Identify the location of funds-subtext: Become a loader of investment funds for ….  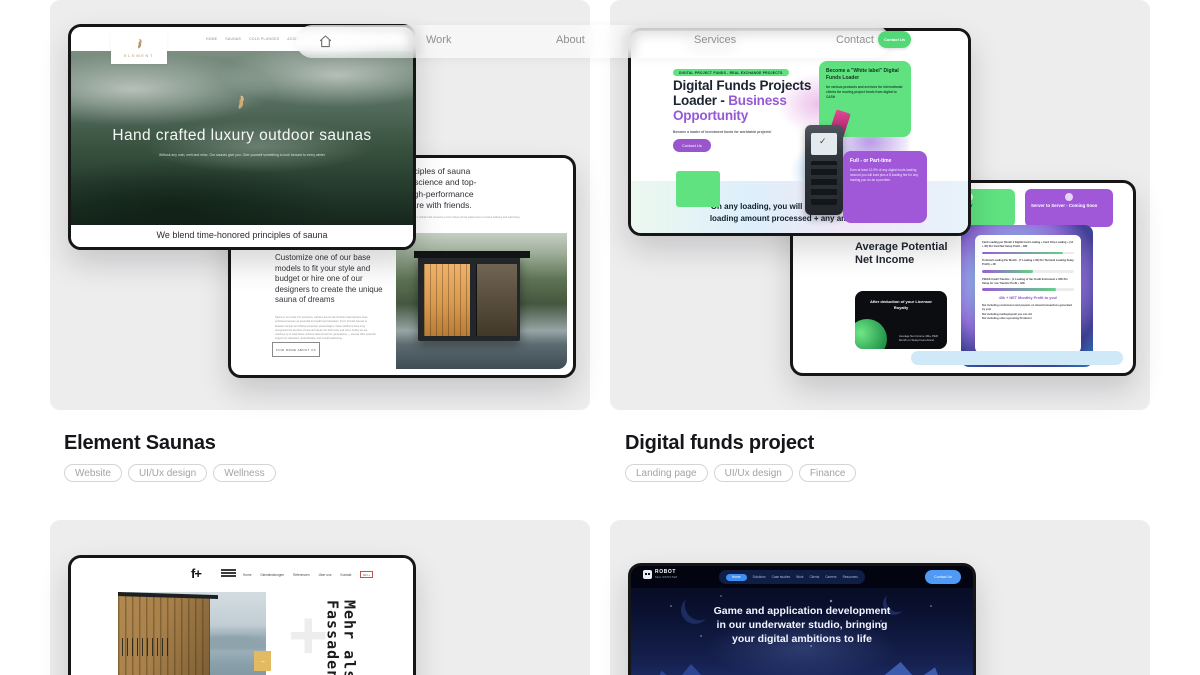
(722, 132).